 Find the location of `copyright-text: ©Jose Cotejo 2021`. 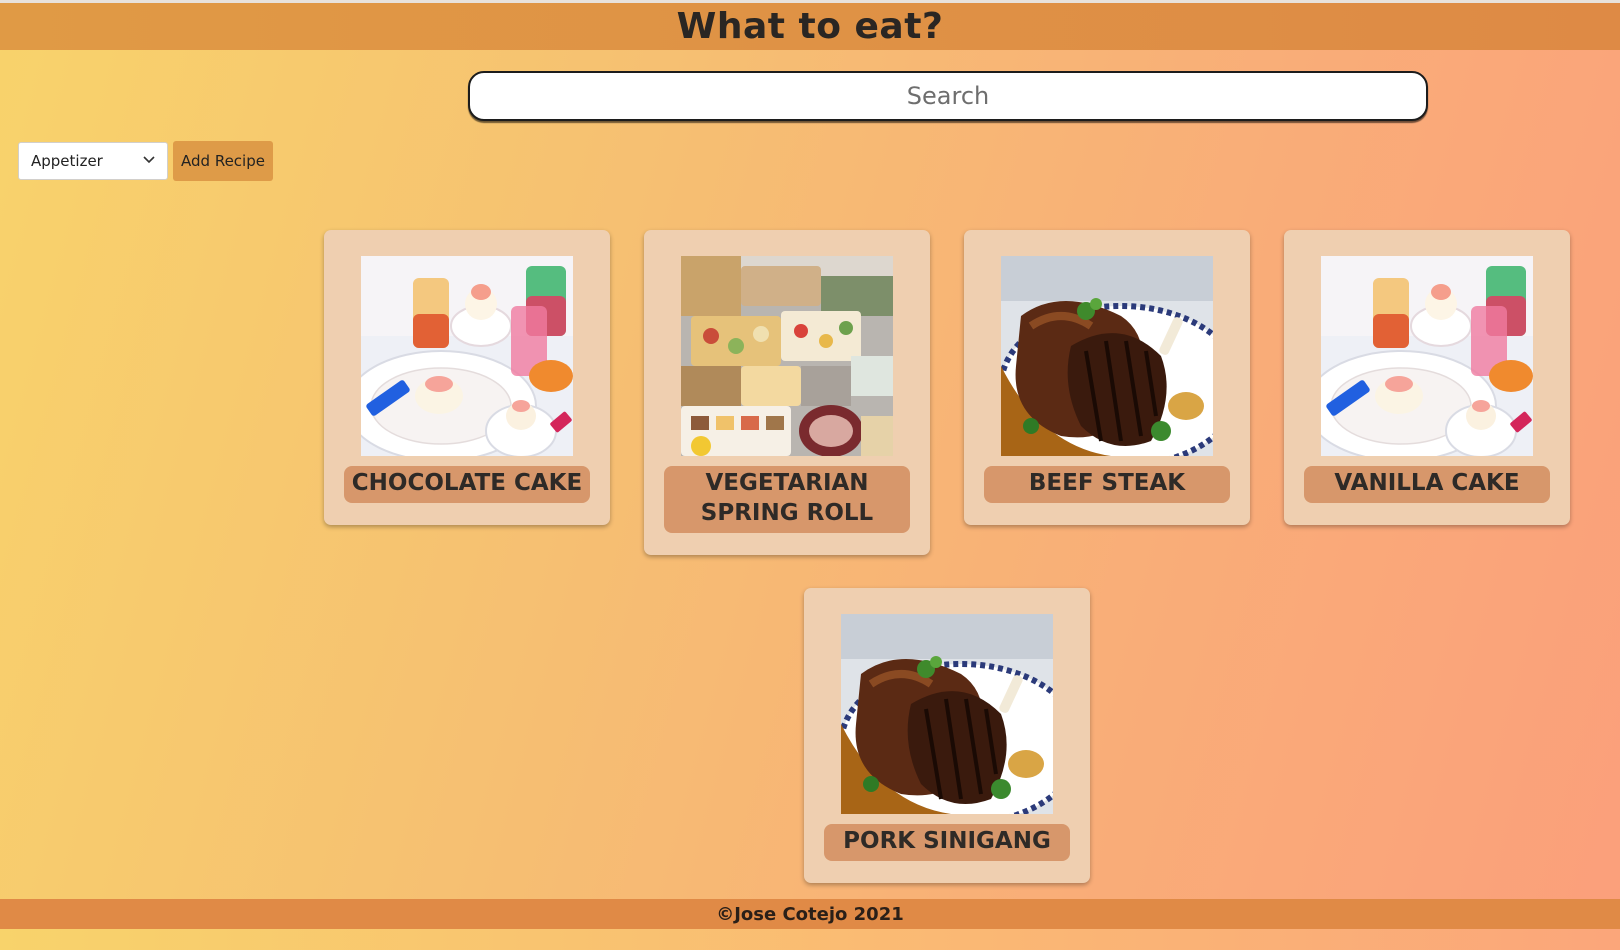

copyright-text: ©Jose Cotejo 2021 is located at coordinates (810, 914).